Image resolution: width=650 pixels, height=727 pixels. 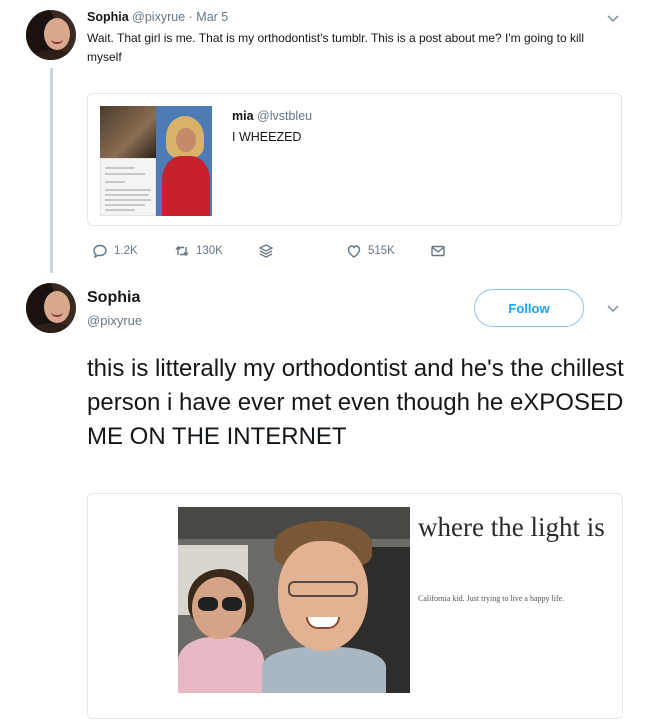 I want to click on follow-button: Follow, so click(x=529, y=308).